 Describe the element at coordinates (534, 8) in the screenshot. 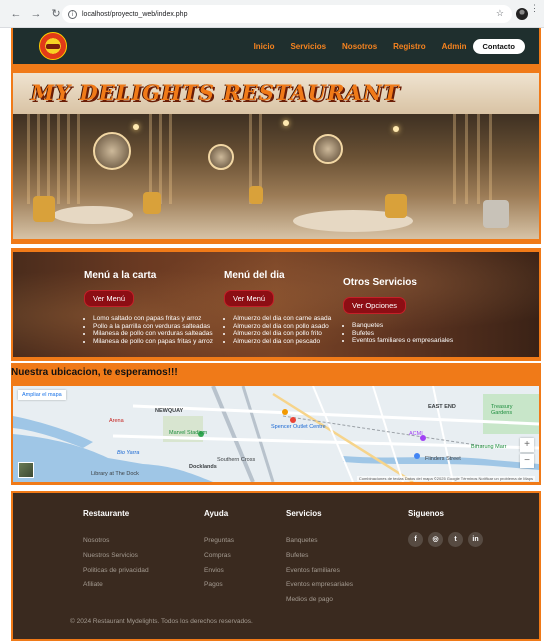

I see `browser-menu-icon: ⋮` at that location.